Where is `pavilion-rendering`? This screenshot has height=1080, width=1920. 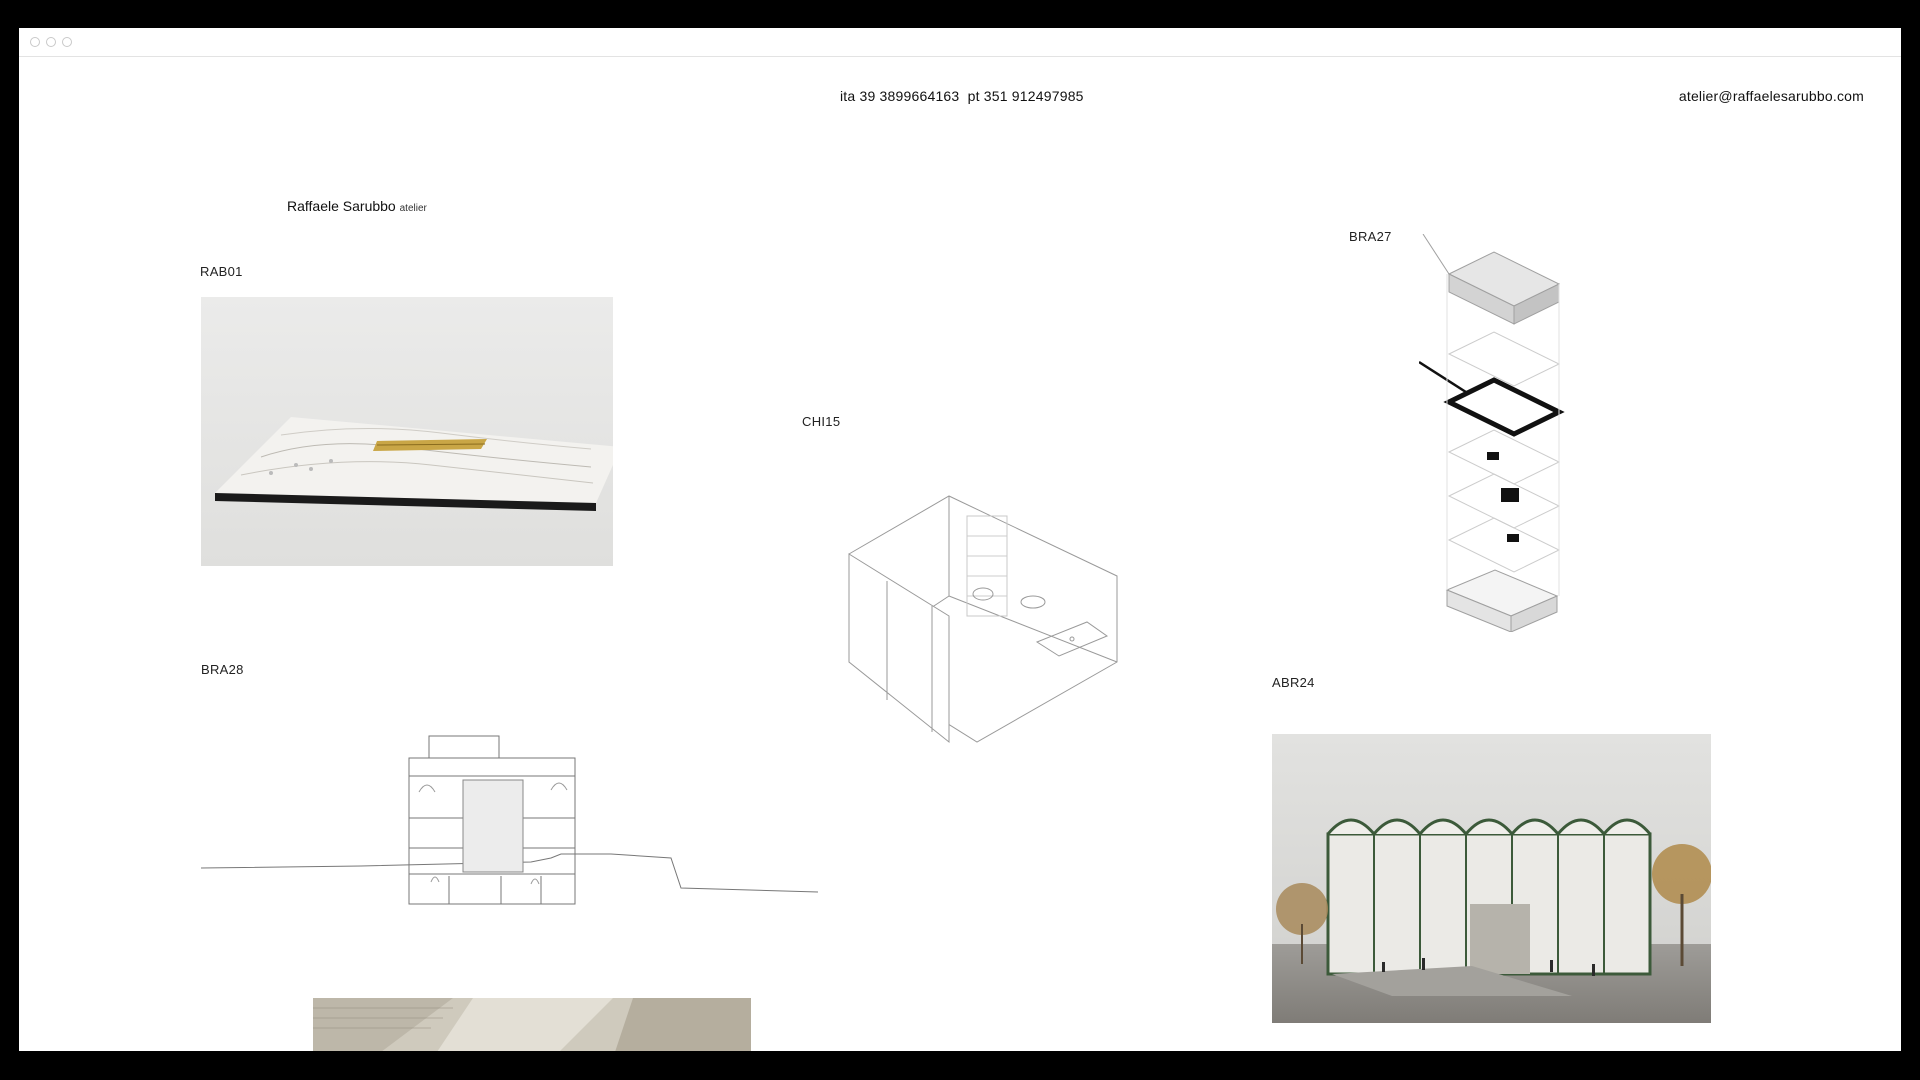
pavilion-rendering is located at coordinates (1491, 878).